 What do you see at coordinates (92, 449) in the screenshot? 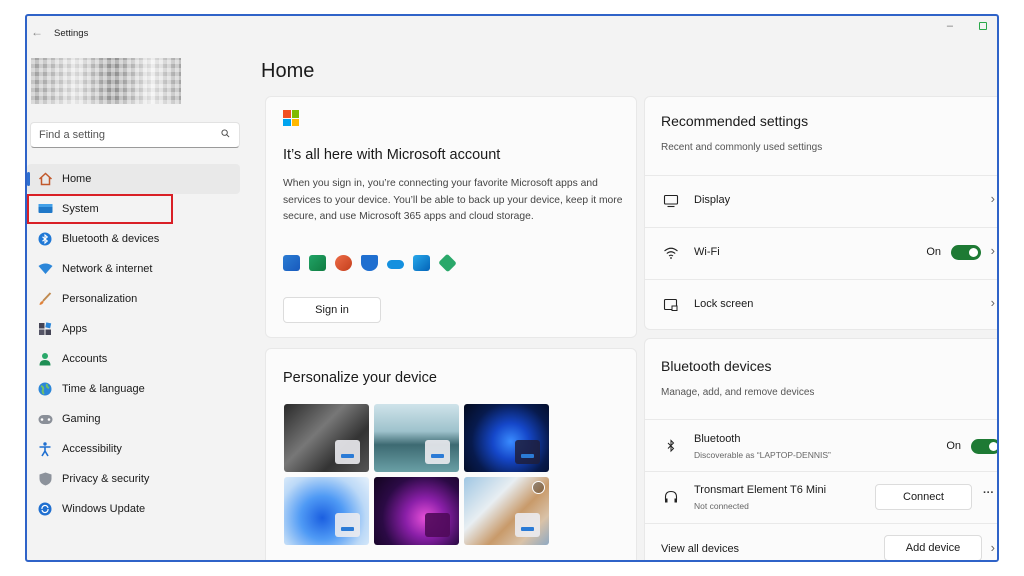
I see `sidebar-item-label: Accessibility` at bounding box center [92, 449].